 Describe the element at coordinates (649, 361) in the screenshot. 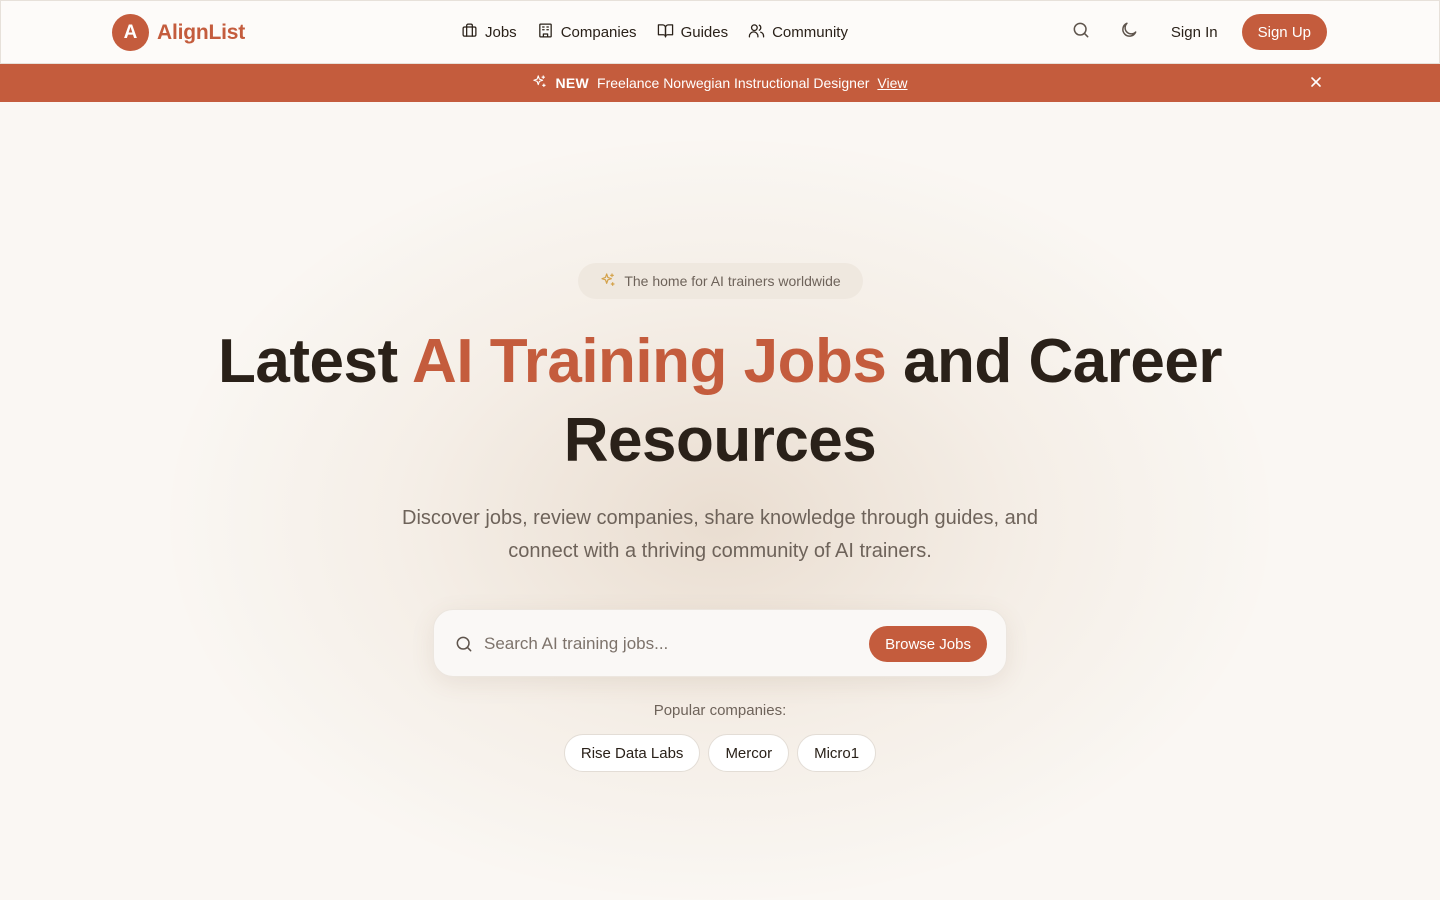

I see `hero-title-accent: AI Training Jobs` at that location.